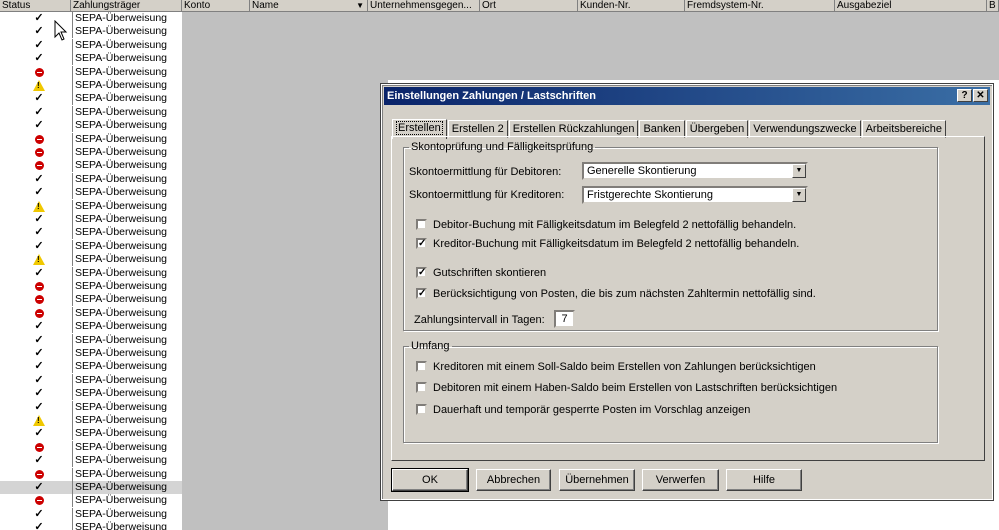 This screenshot has height=530, width=999. I want to click on warning-icon, so click(39, 206).